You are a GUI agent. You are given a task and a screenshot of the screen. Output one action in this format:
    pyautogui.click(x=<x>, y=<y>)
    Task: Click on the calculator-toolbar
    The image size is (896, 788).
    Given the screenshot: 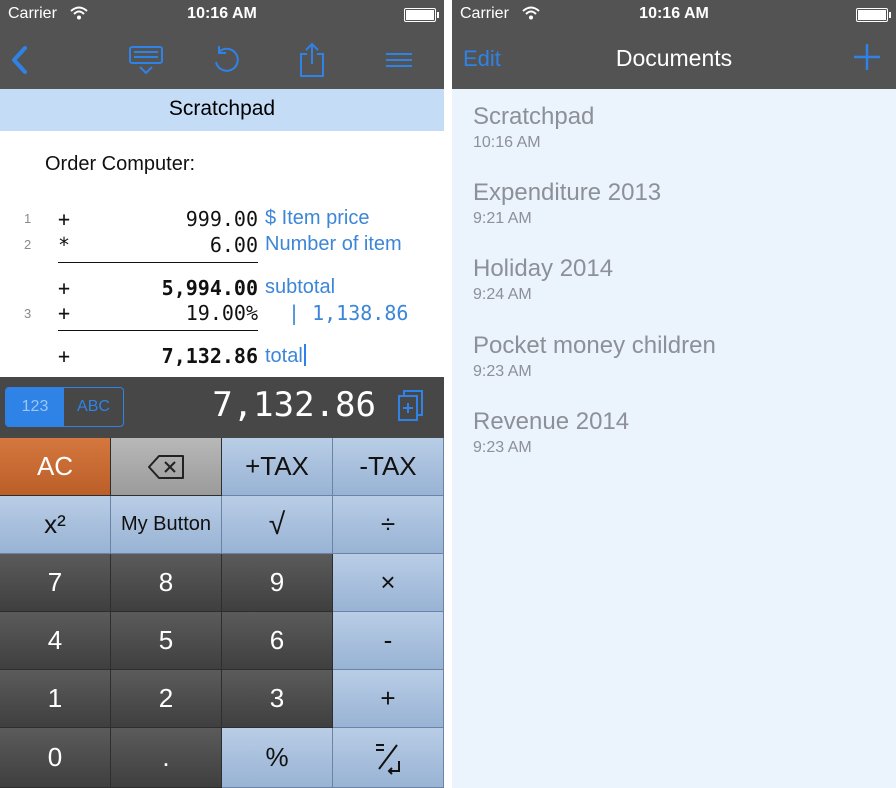 What is the action you would take?
    pyautogui.click(x=222, y=59)
    